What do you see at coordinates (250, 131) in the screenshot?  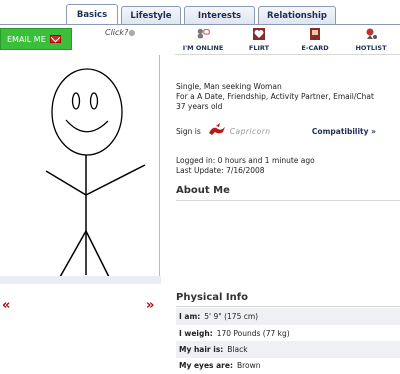 I see `sign-name: Capricorn` at bounding box center [250, 131].